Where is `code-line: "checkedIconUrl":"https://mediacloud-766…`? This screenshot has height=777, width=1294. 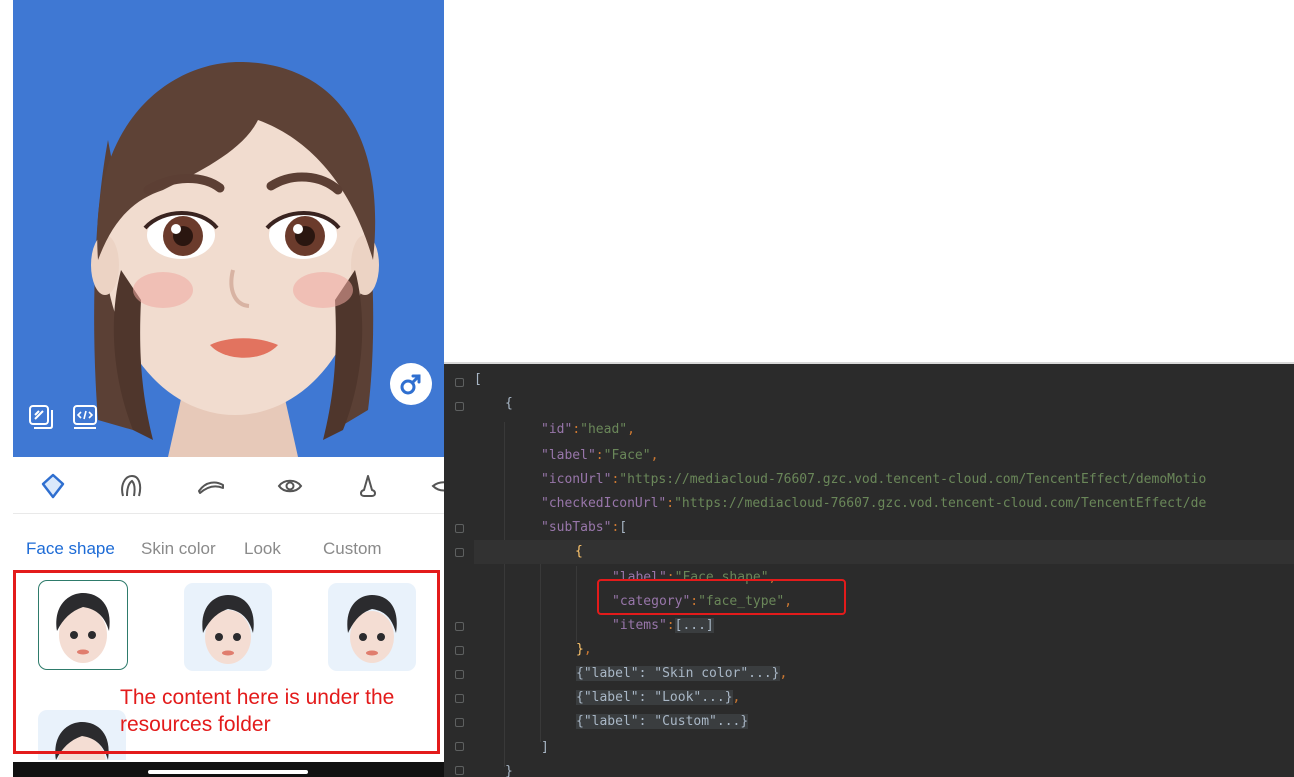 code-line: "checkedIconUrl":"https://mediacloud-766… is located at coordinates (873, 504).